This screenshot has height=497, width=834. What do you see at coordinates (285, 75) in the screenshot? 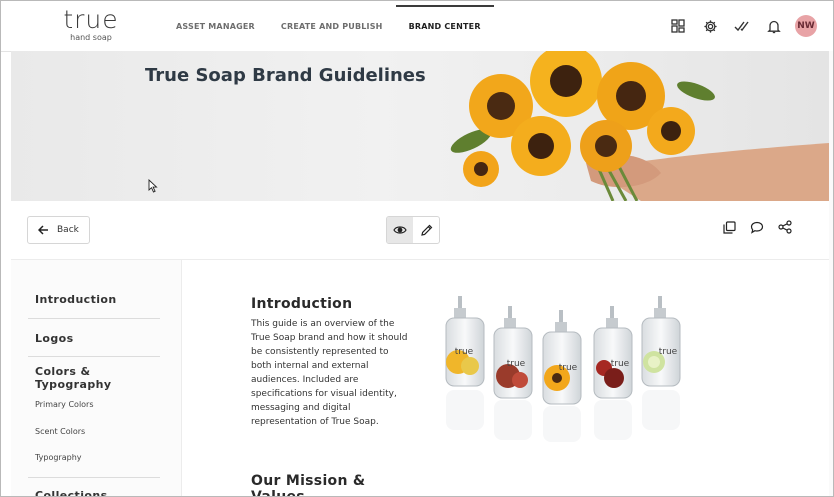
I see `page-title: True Soap Brand Guidelines` at bounding box center [285, 75].